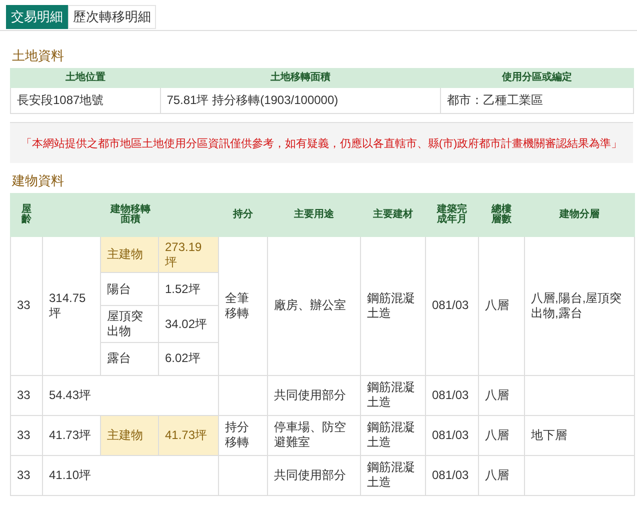  What do you see at coordinates (452, 215) in the screenshot?
I see `column-header: 建築完成年月` at bounding box center [452, 215].